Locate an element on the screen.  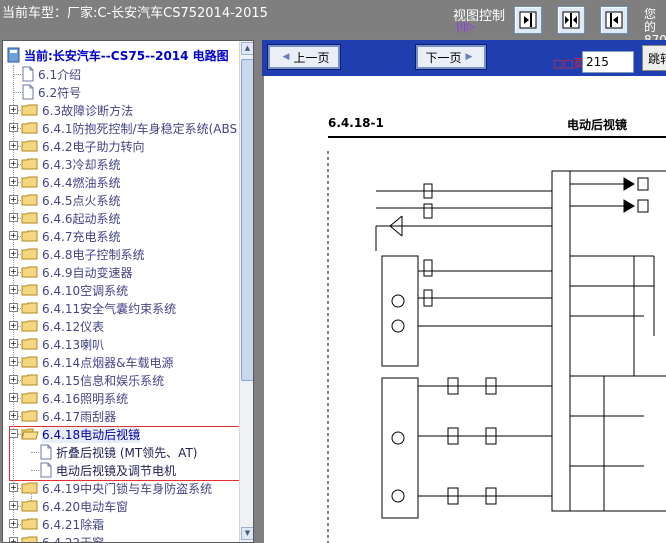
tree-item: +6.4.10空调系统 is located at coordinates (121, 290).